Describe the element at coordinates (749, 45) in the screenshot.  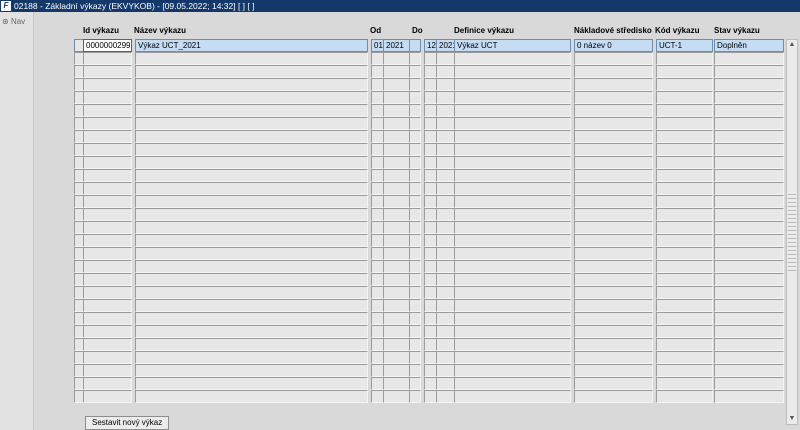
I see `cell-status: Doplněn` at that location.